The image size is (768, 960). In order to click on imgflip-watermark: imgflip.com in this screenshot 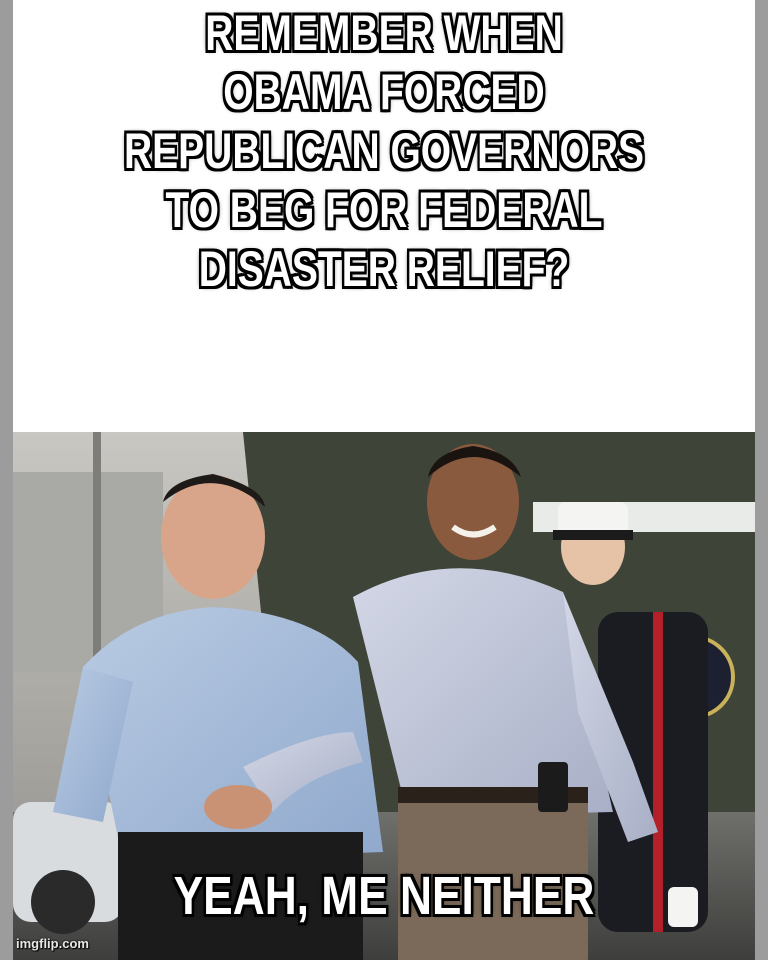, I will do `click(52, 943)`.